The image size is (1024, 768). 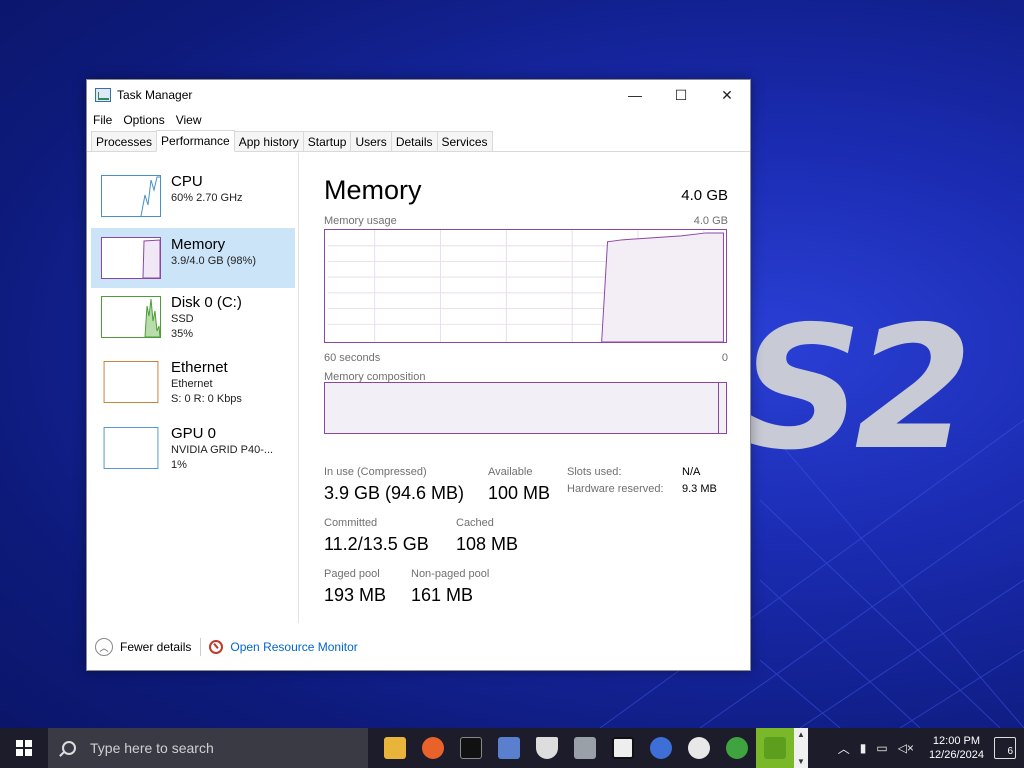 What do you see at coordinates (198, 244) in the screenshot?
I see `sidebar-item-label: Memory` at bounding box center [198, 244].